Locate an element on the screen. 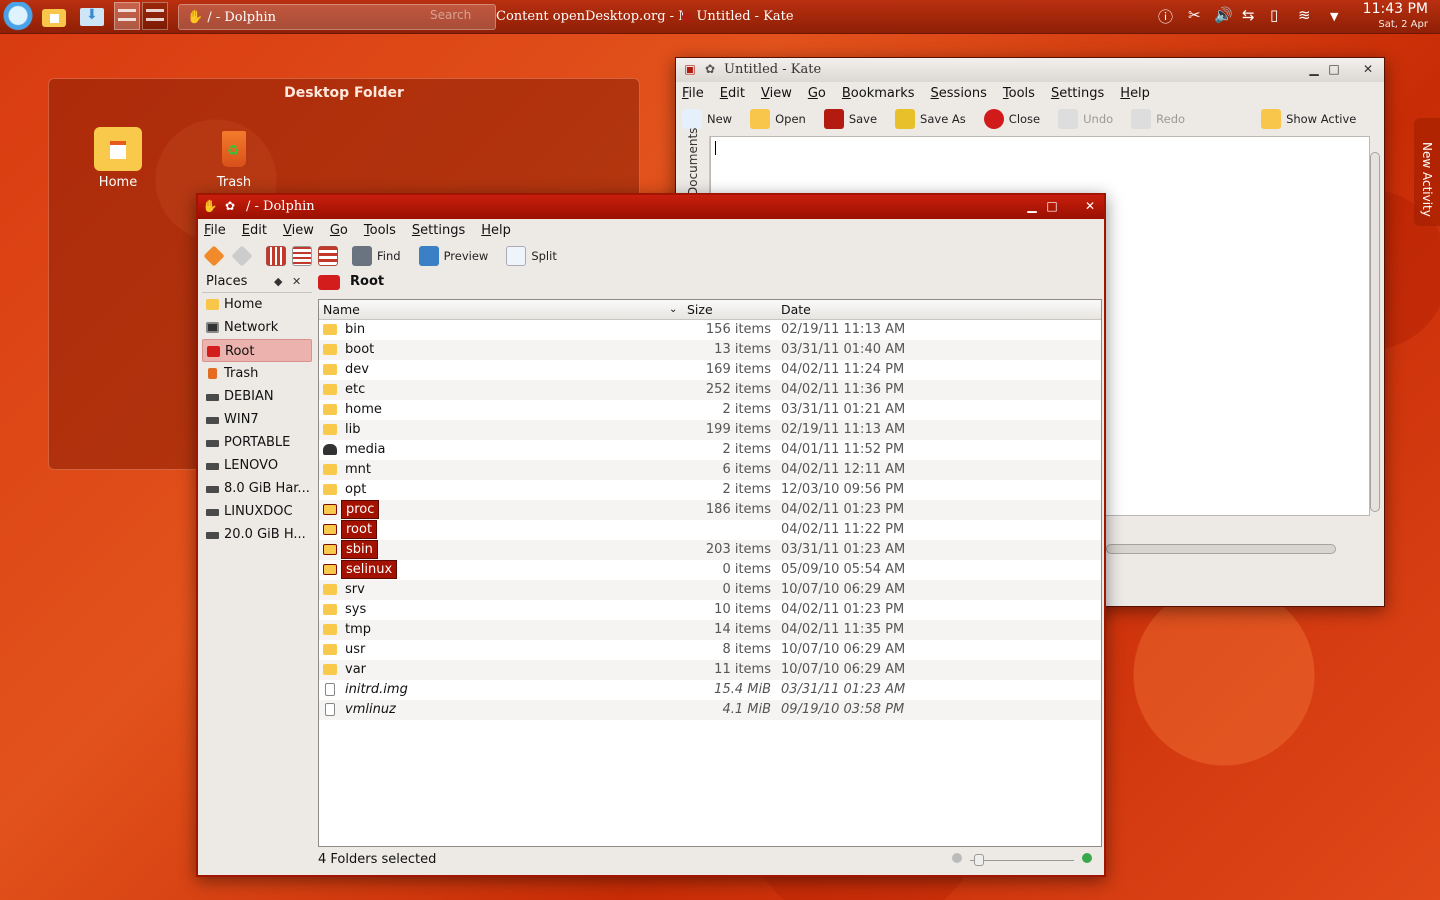  kate-vertical-scrollbar is located at coordinates (1375, 340).